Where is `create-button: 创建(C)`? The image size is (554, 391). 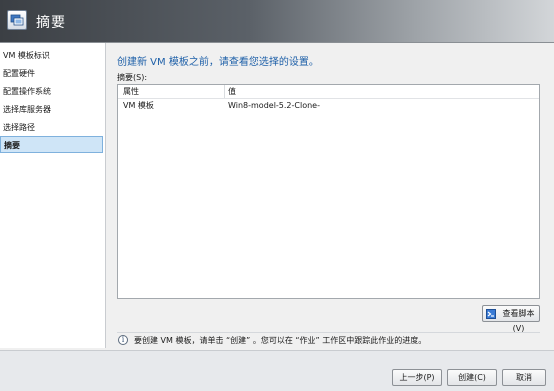 create-button: 创建(C) is located at coordinates (472, 377).